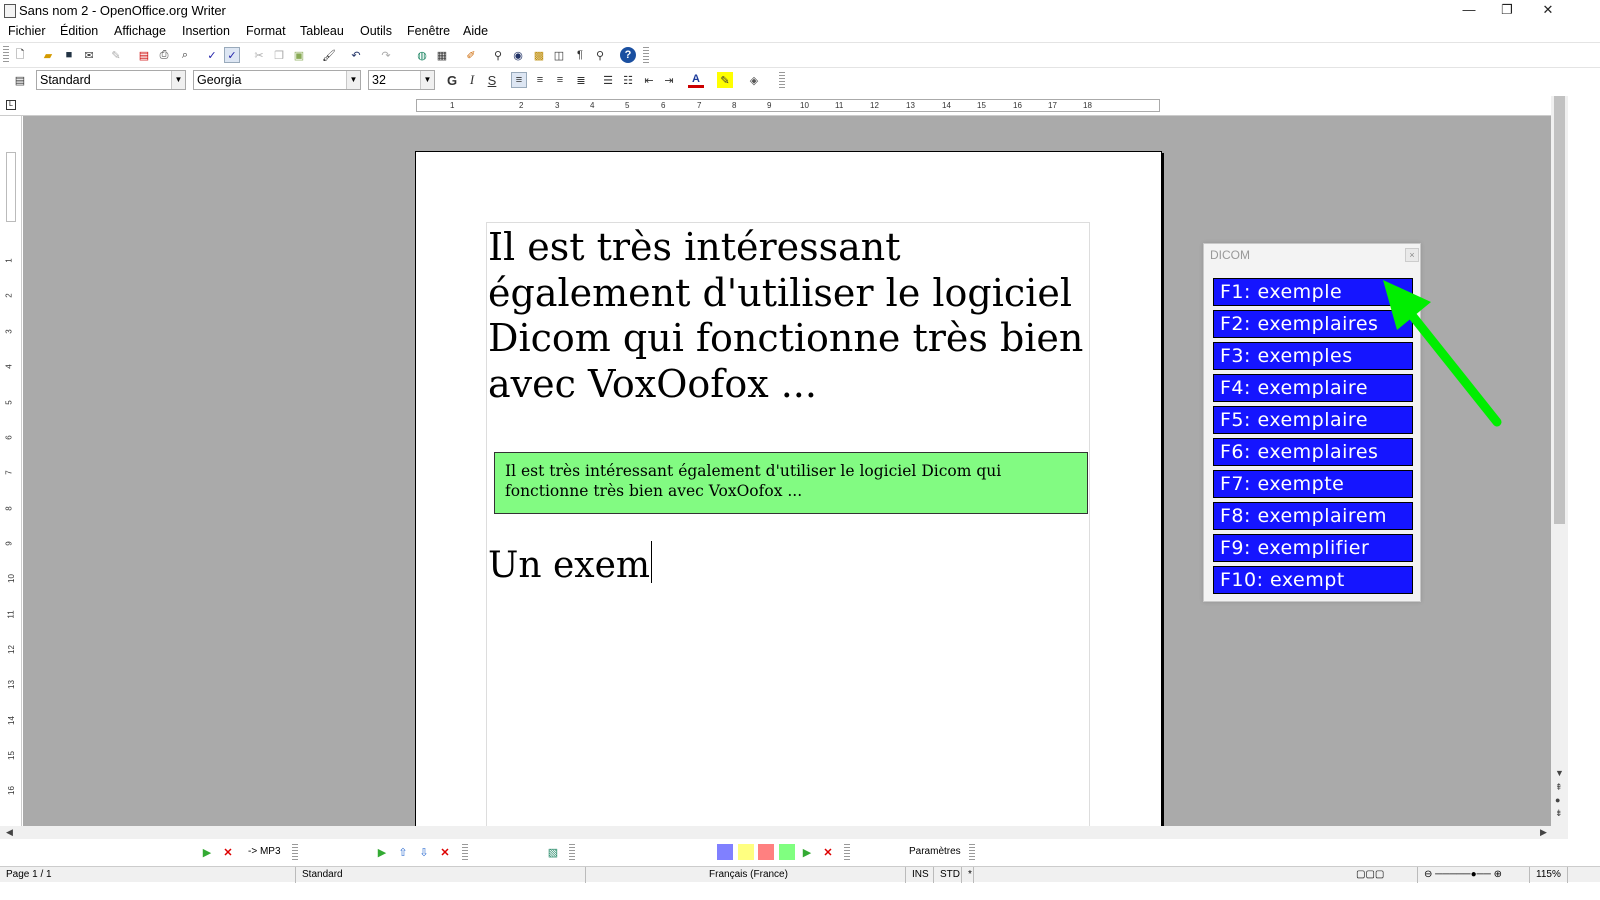 The width and height of the screenshot is (1600, 900). What do you see at coordinates (725, 852) in the screenshot?
I see `blue-color-swatch` at bounding box center [725, 852].